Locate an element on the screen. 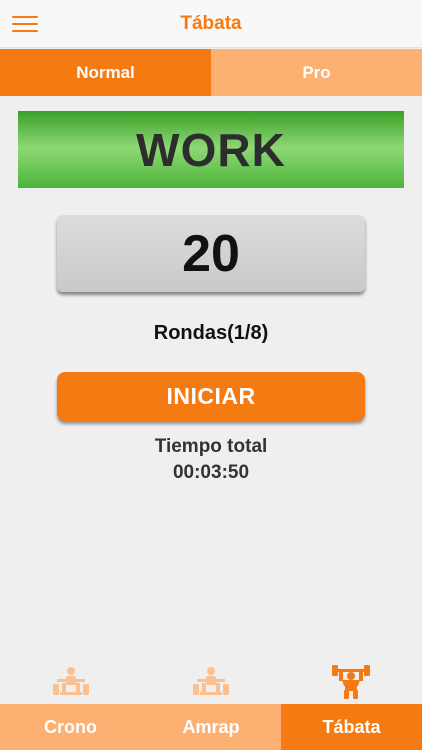 The width and height of the screenshot is (422, 750). tab-crono: Crono is located at coordinates (70, 727).